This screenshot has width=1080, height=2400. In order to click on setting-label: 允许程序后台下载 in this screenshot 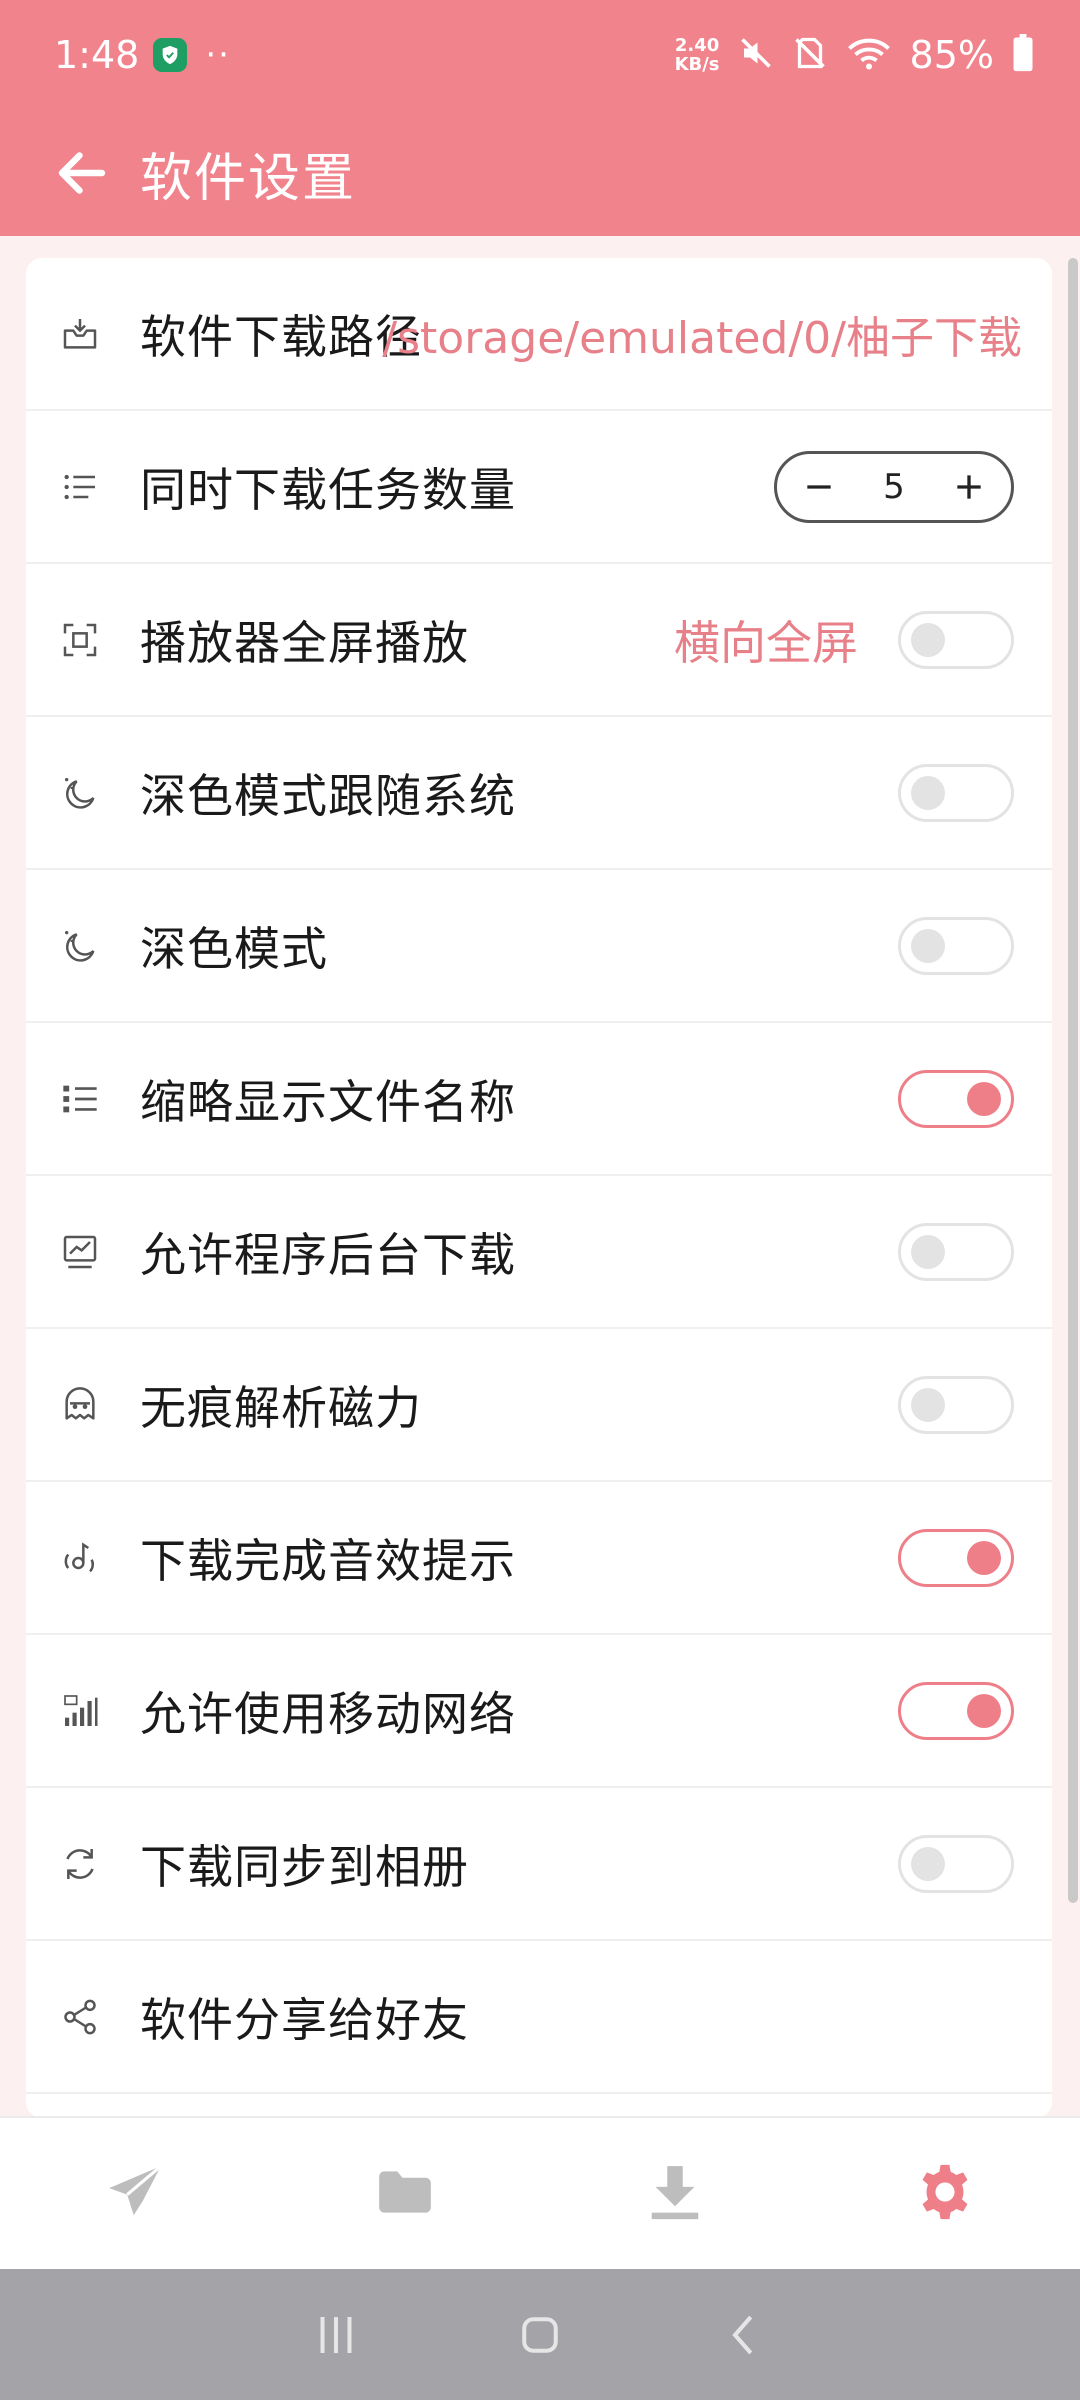, I will do `click(328, 1254)`.